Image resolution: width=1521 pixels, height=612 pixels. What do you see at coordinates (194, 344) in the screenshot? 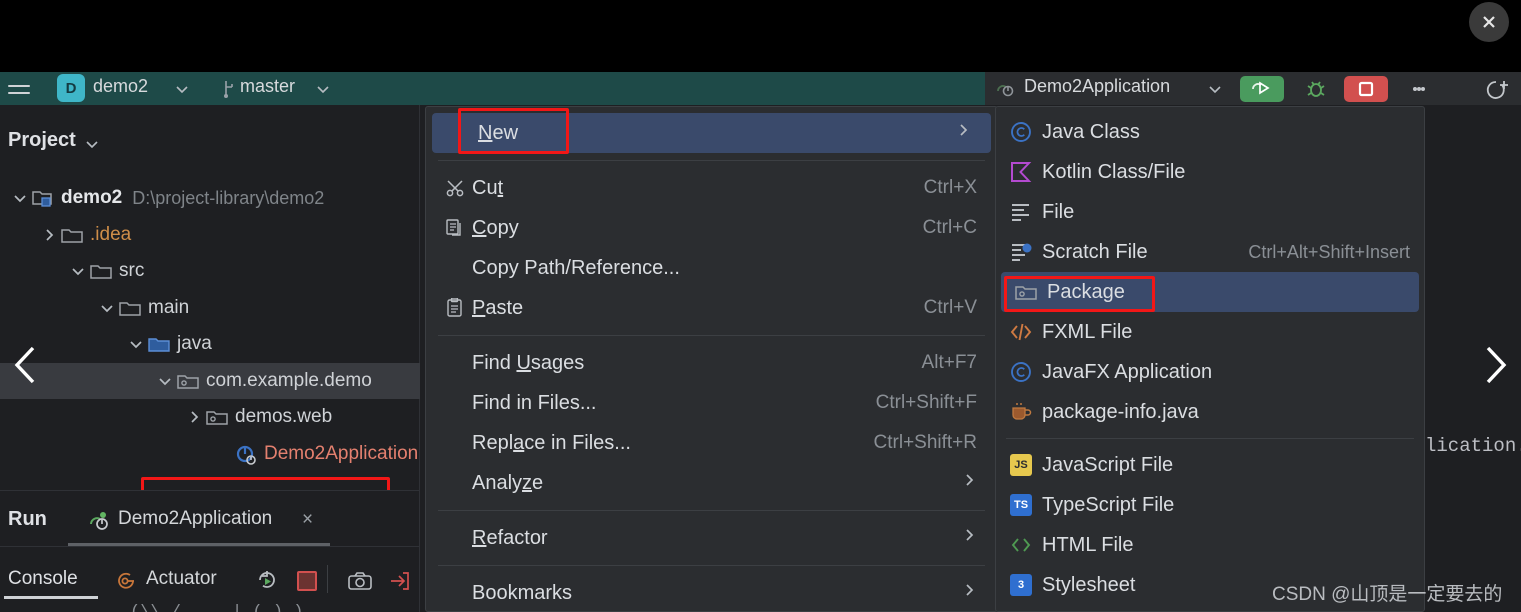
I see `tree-node-label: java` at bounding box center [194, 344].